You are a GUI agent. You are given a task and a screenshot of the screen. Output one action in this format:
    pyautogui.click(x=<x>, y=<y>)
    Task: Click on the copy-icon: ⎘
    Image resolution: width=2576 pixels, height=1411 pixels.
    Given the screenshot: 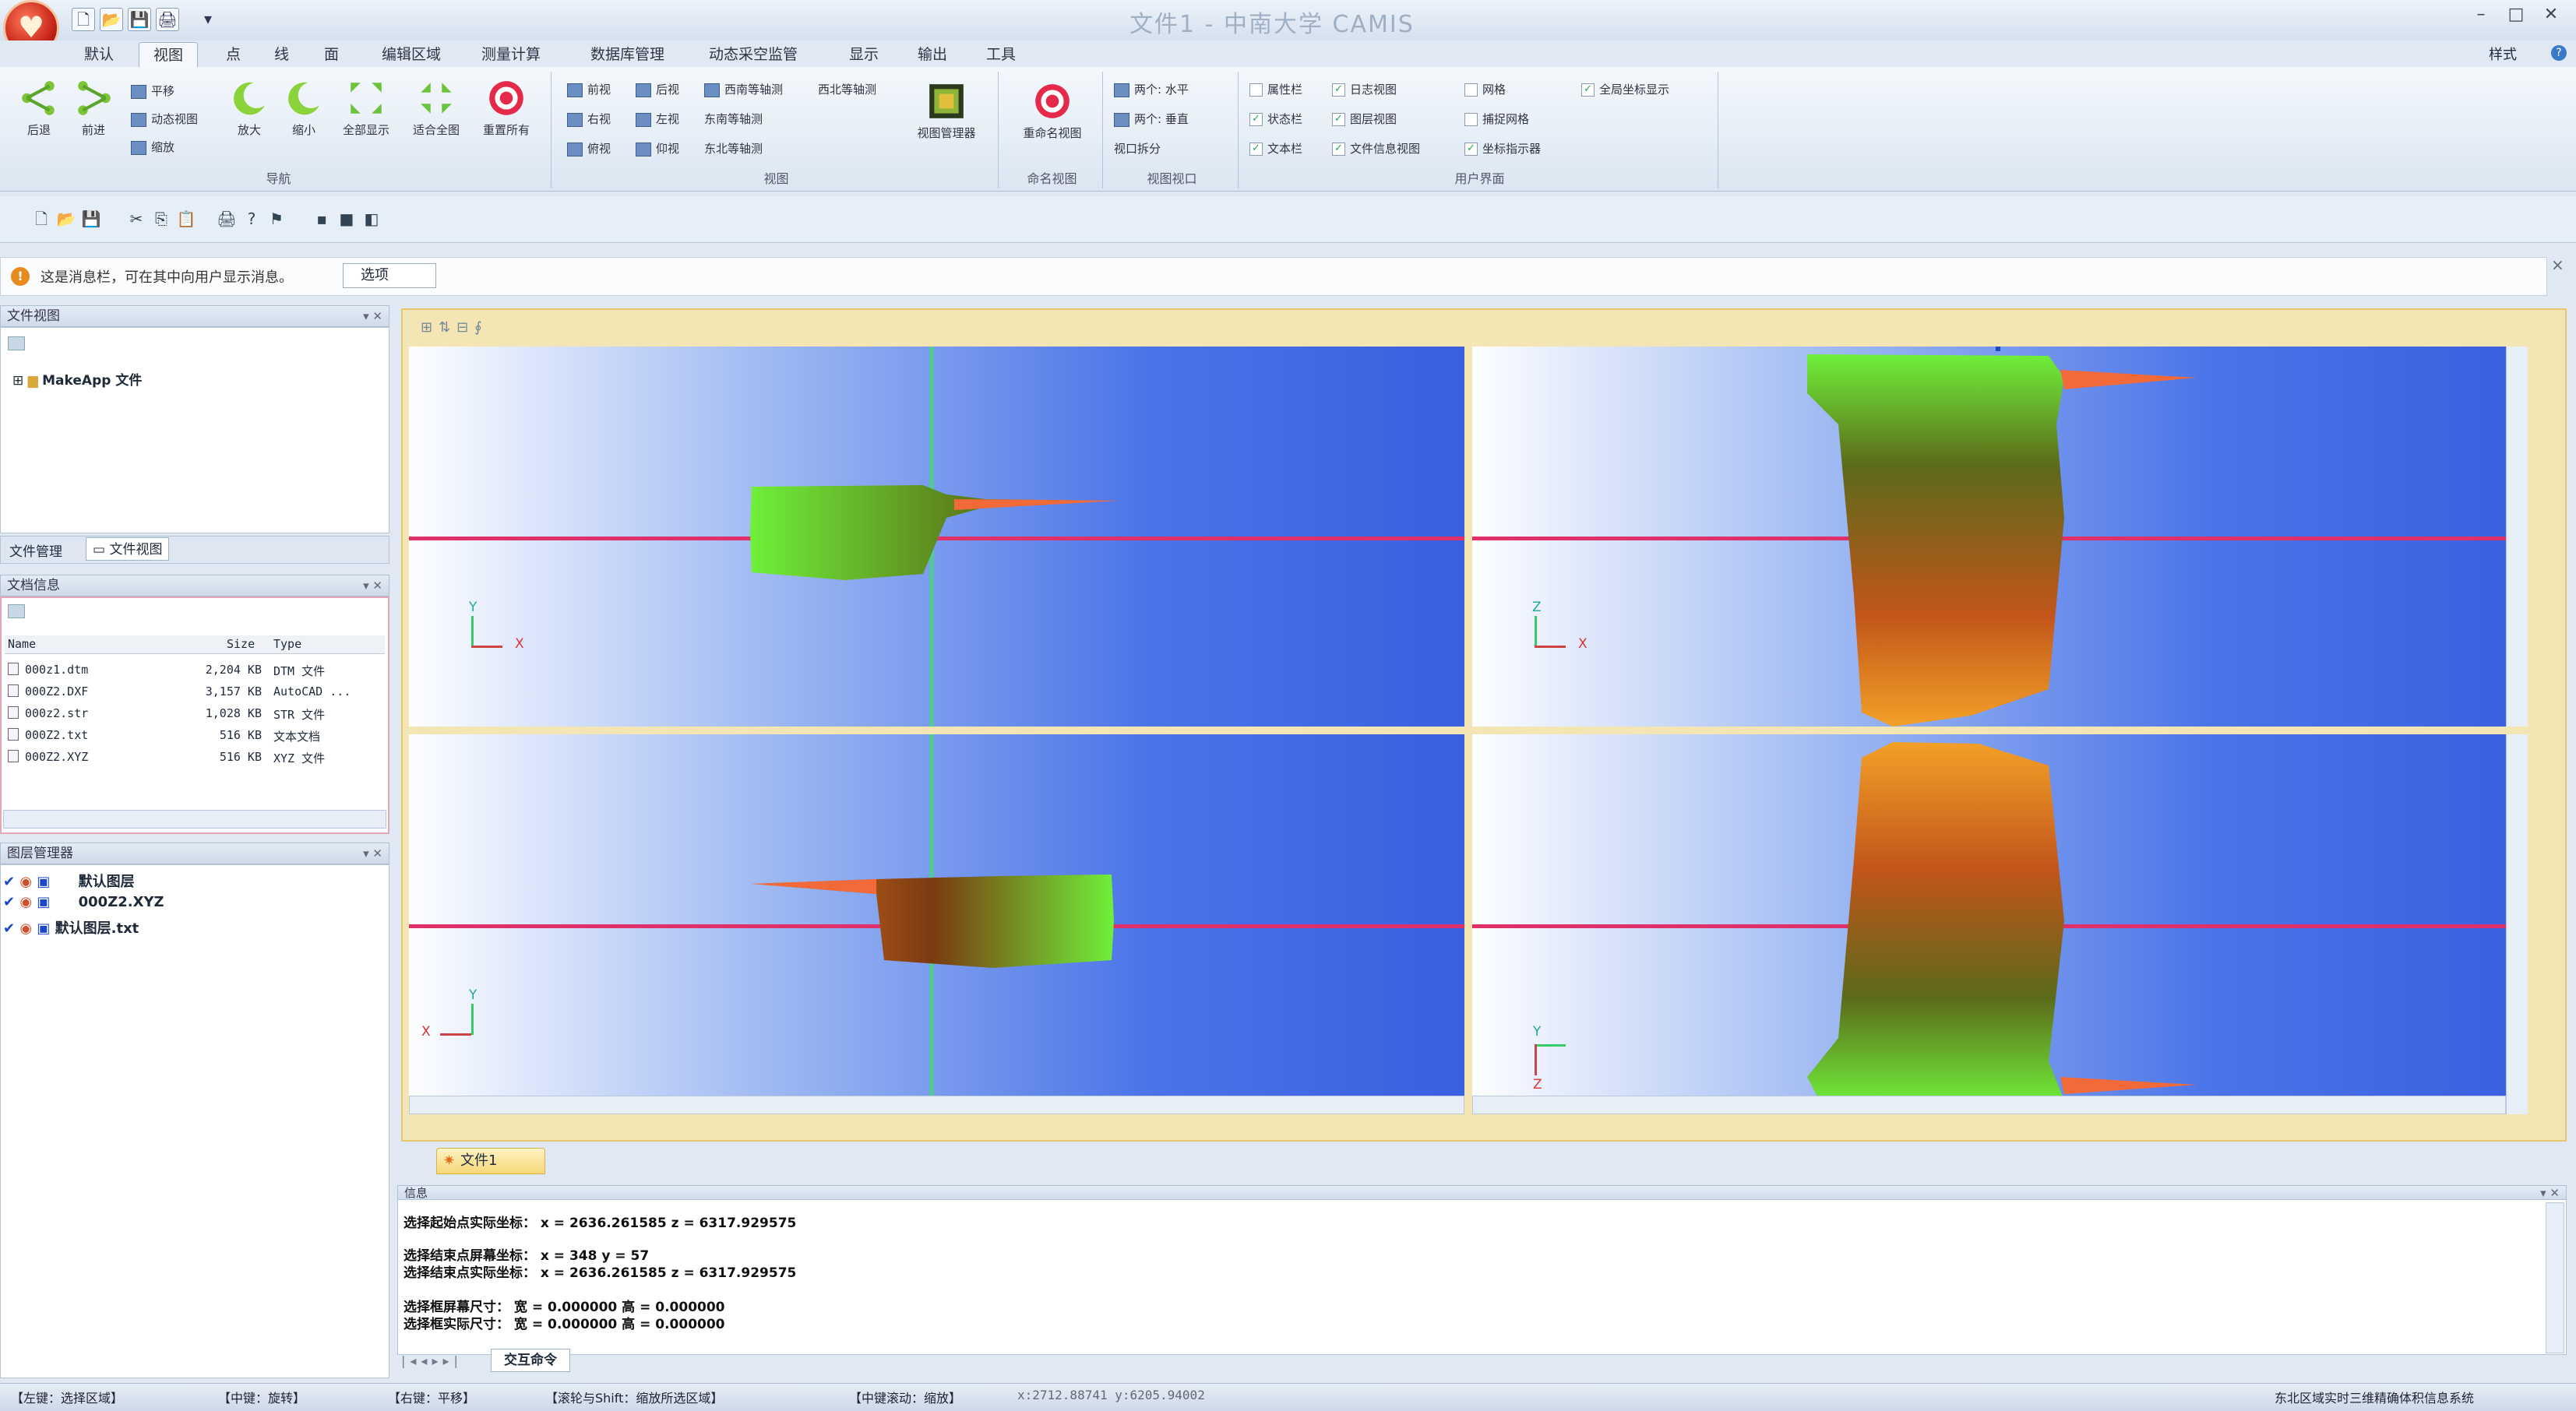 What is the action you would take?
    pyautogui.click(x=161, y=219)
    